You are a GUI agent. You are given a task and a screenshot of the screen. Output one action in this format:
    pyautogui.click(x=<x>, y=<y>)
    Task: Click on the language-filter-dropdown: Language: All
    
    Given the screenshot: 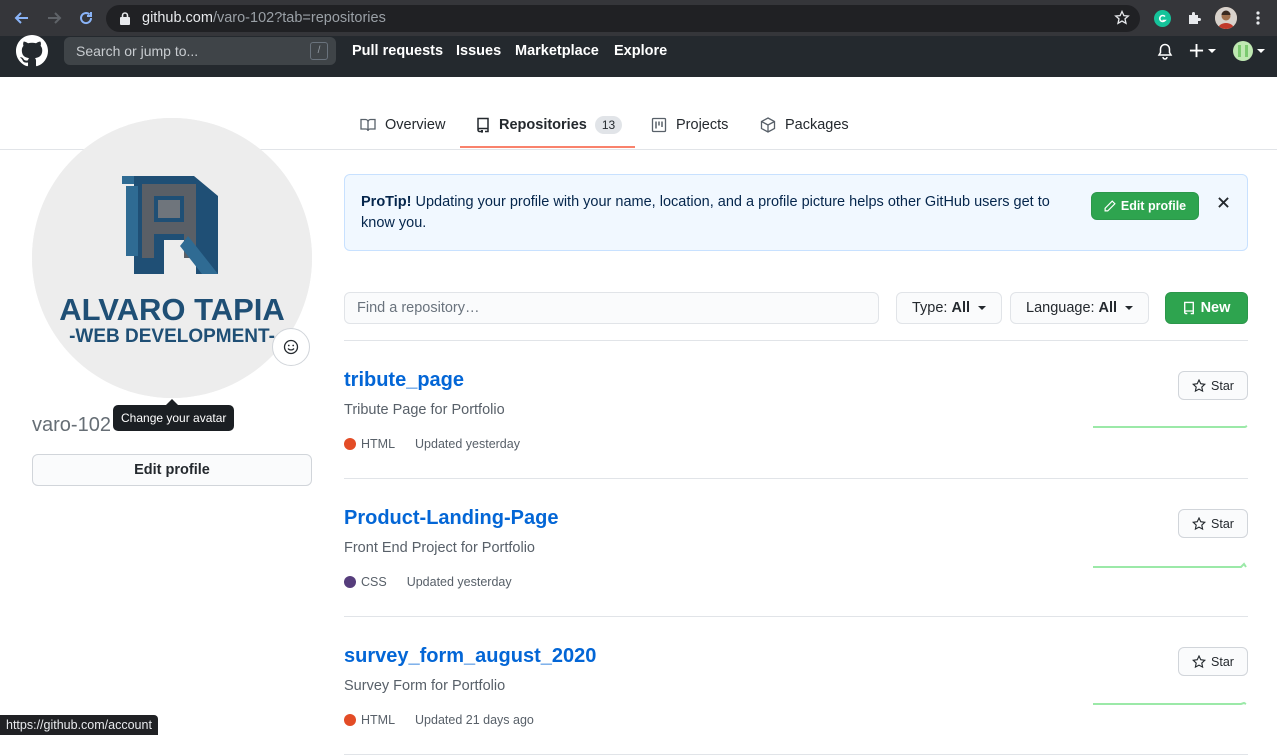 What is the action you would take?
    pyautogui.click(x=1080, y=308)
    